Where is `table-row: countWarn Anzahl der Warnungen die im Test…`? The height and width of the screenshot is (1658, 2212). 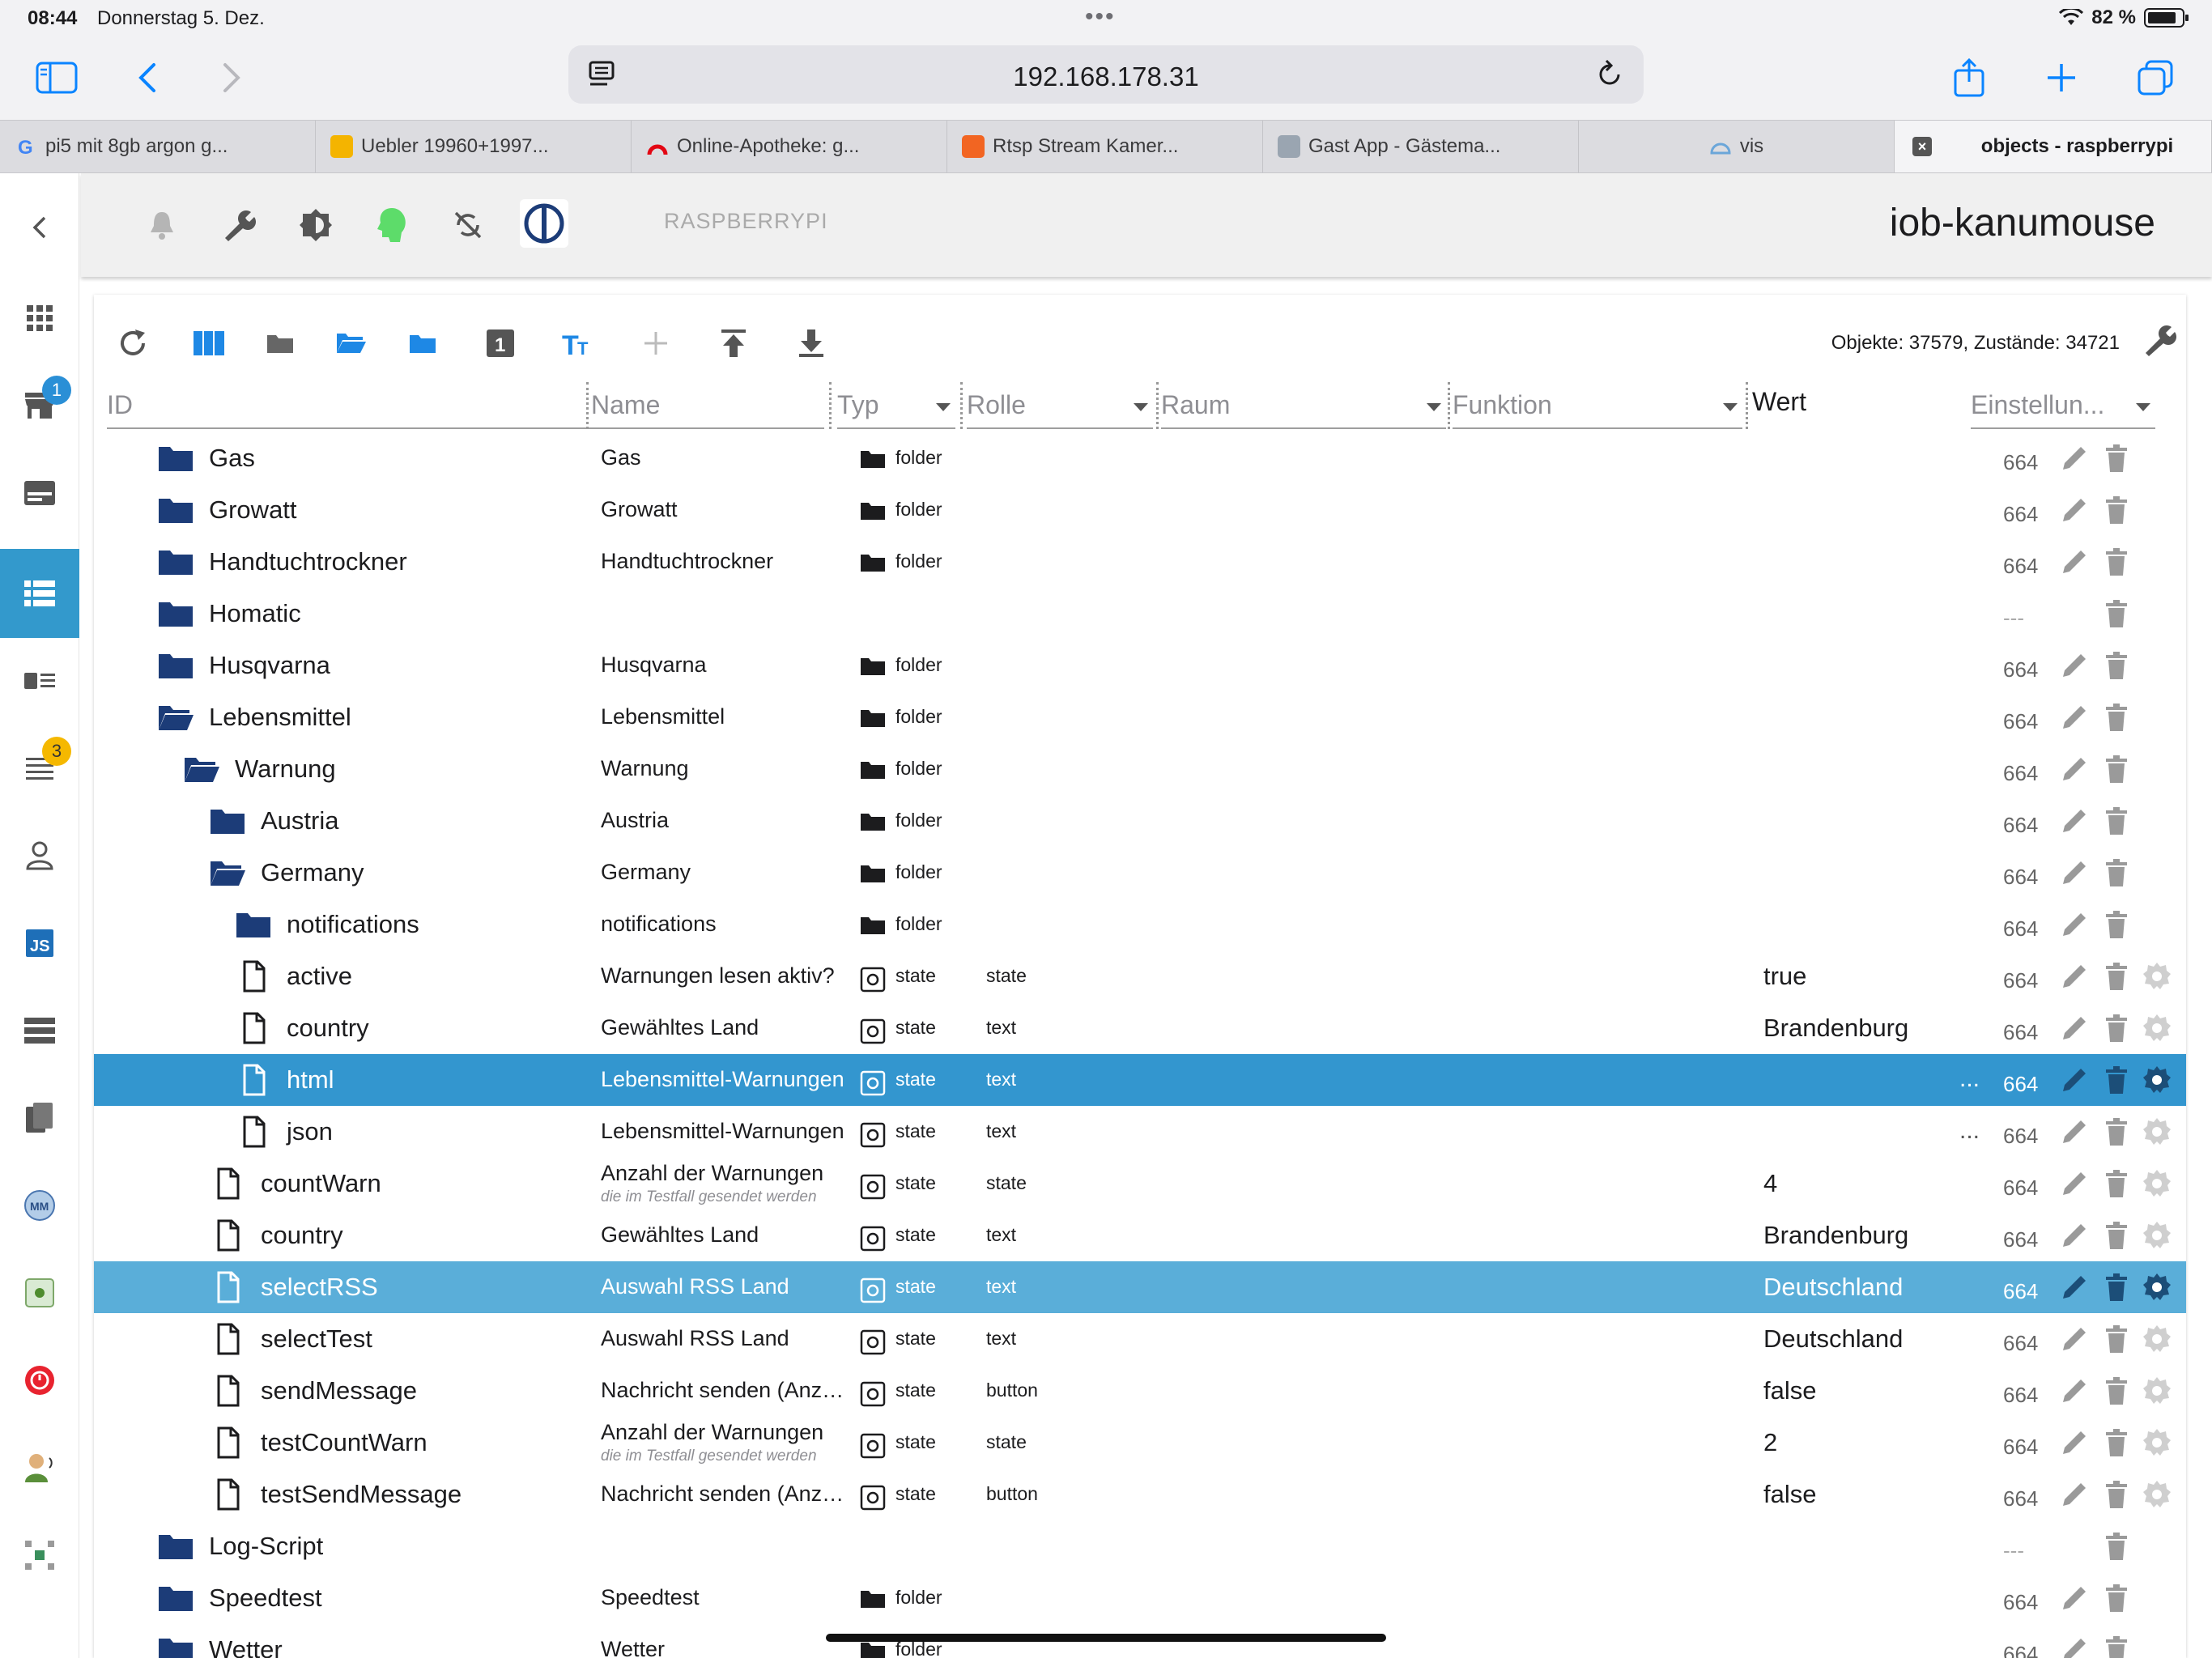 table-row: countWarn Anzahl der Warnungen die im Test… is located at coordinates (1140, 1183).